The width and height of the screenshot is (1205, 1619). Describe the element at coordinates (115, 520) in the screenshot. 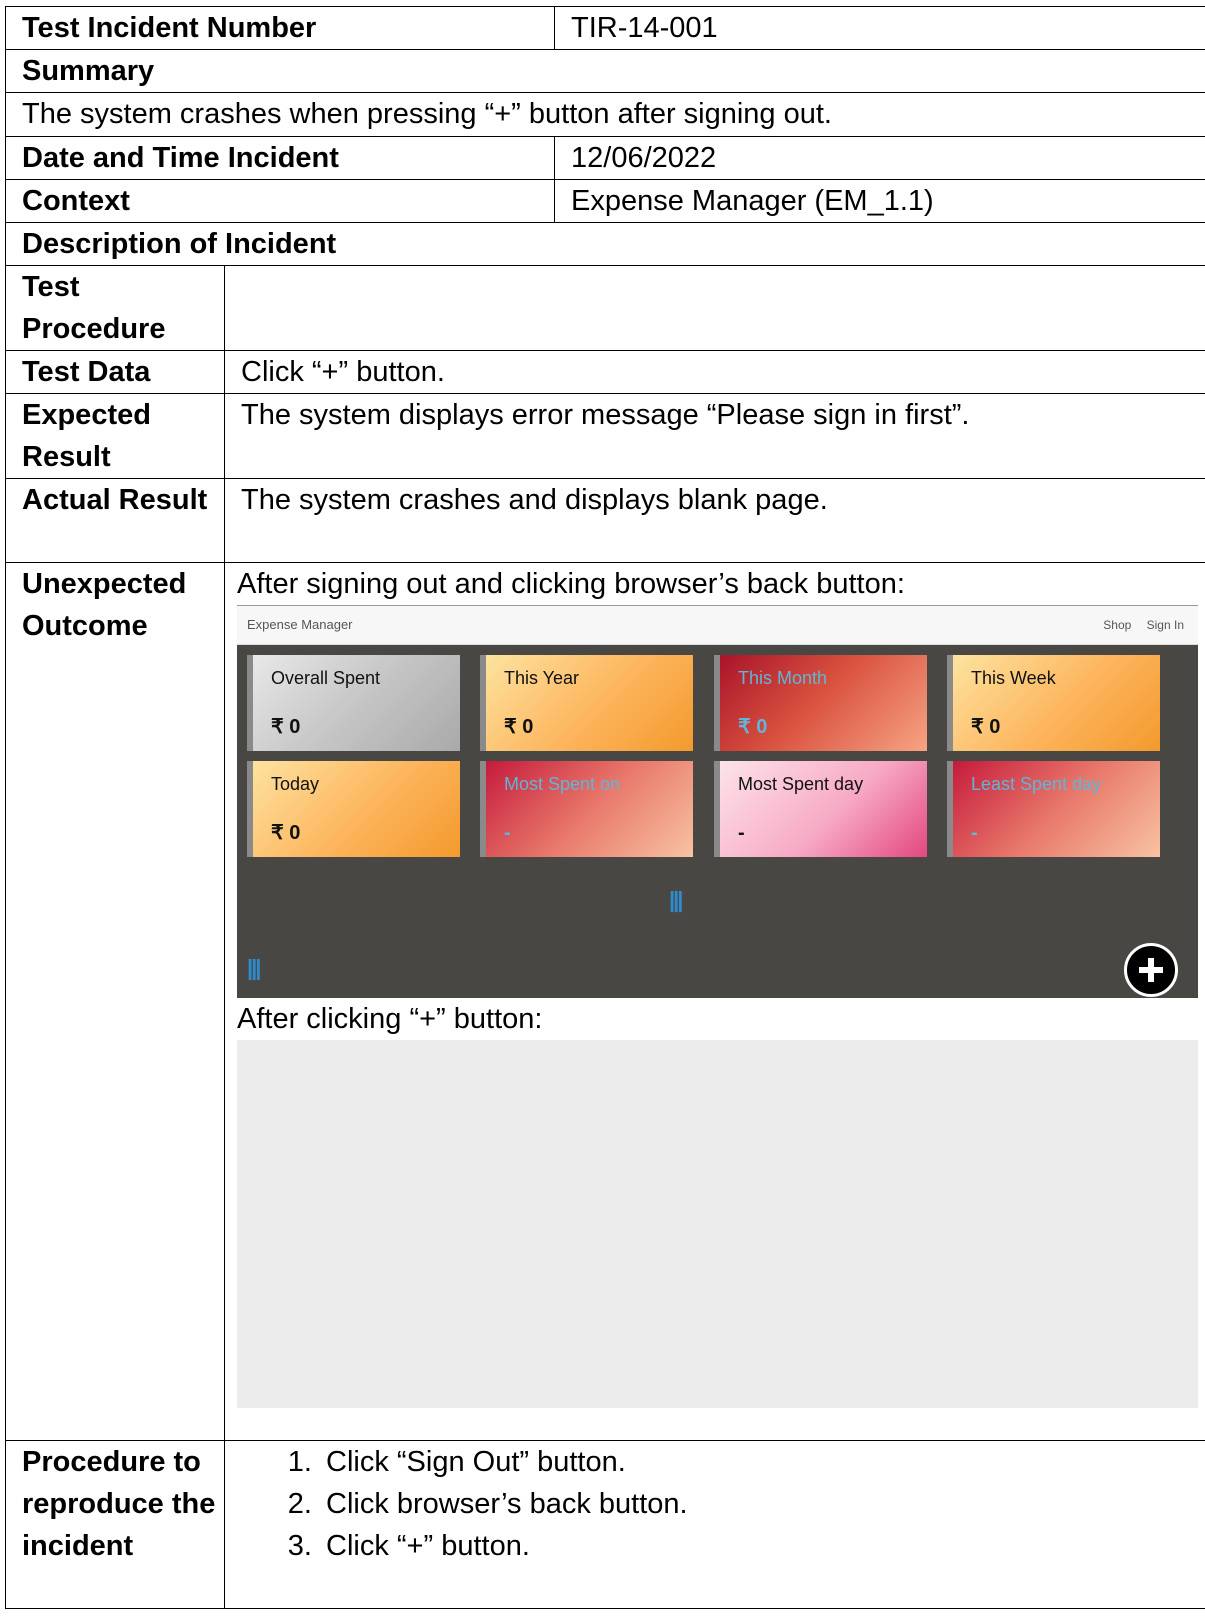

I see `actual-result-label: Actual Result` at that location.